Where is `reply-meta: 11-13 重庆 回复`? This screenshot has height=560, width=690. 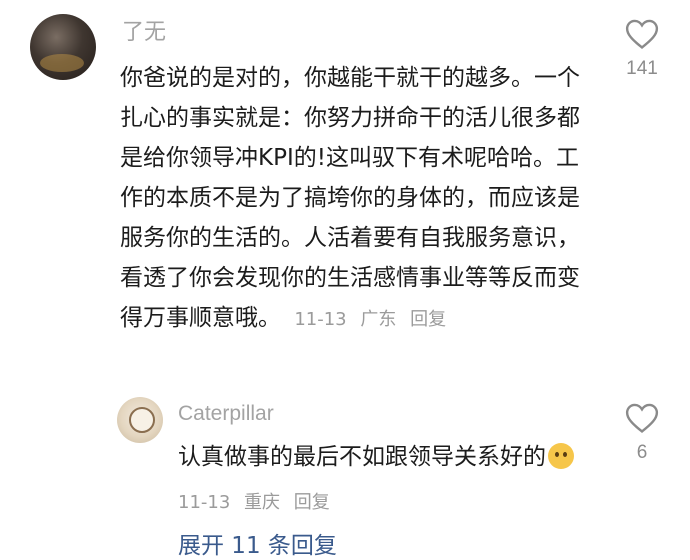 reply-meta: 11-13 重庆 回复 is located at coordinates (258, 502).